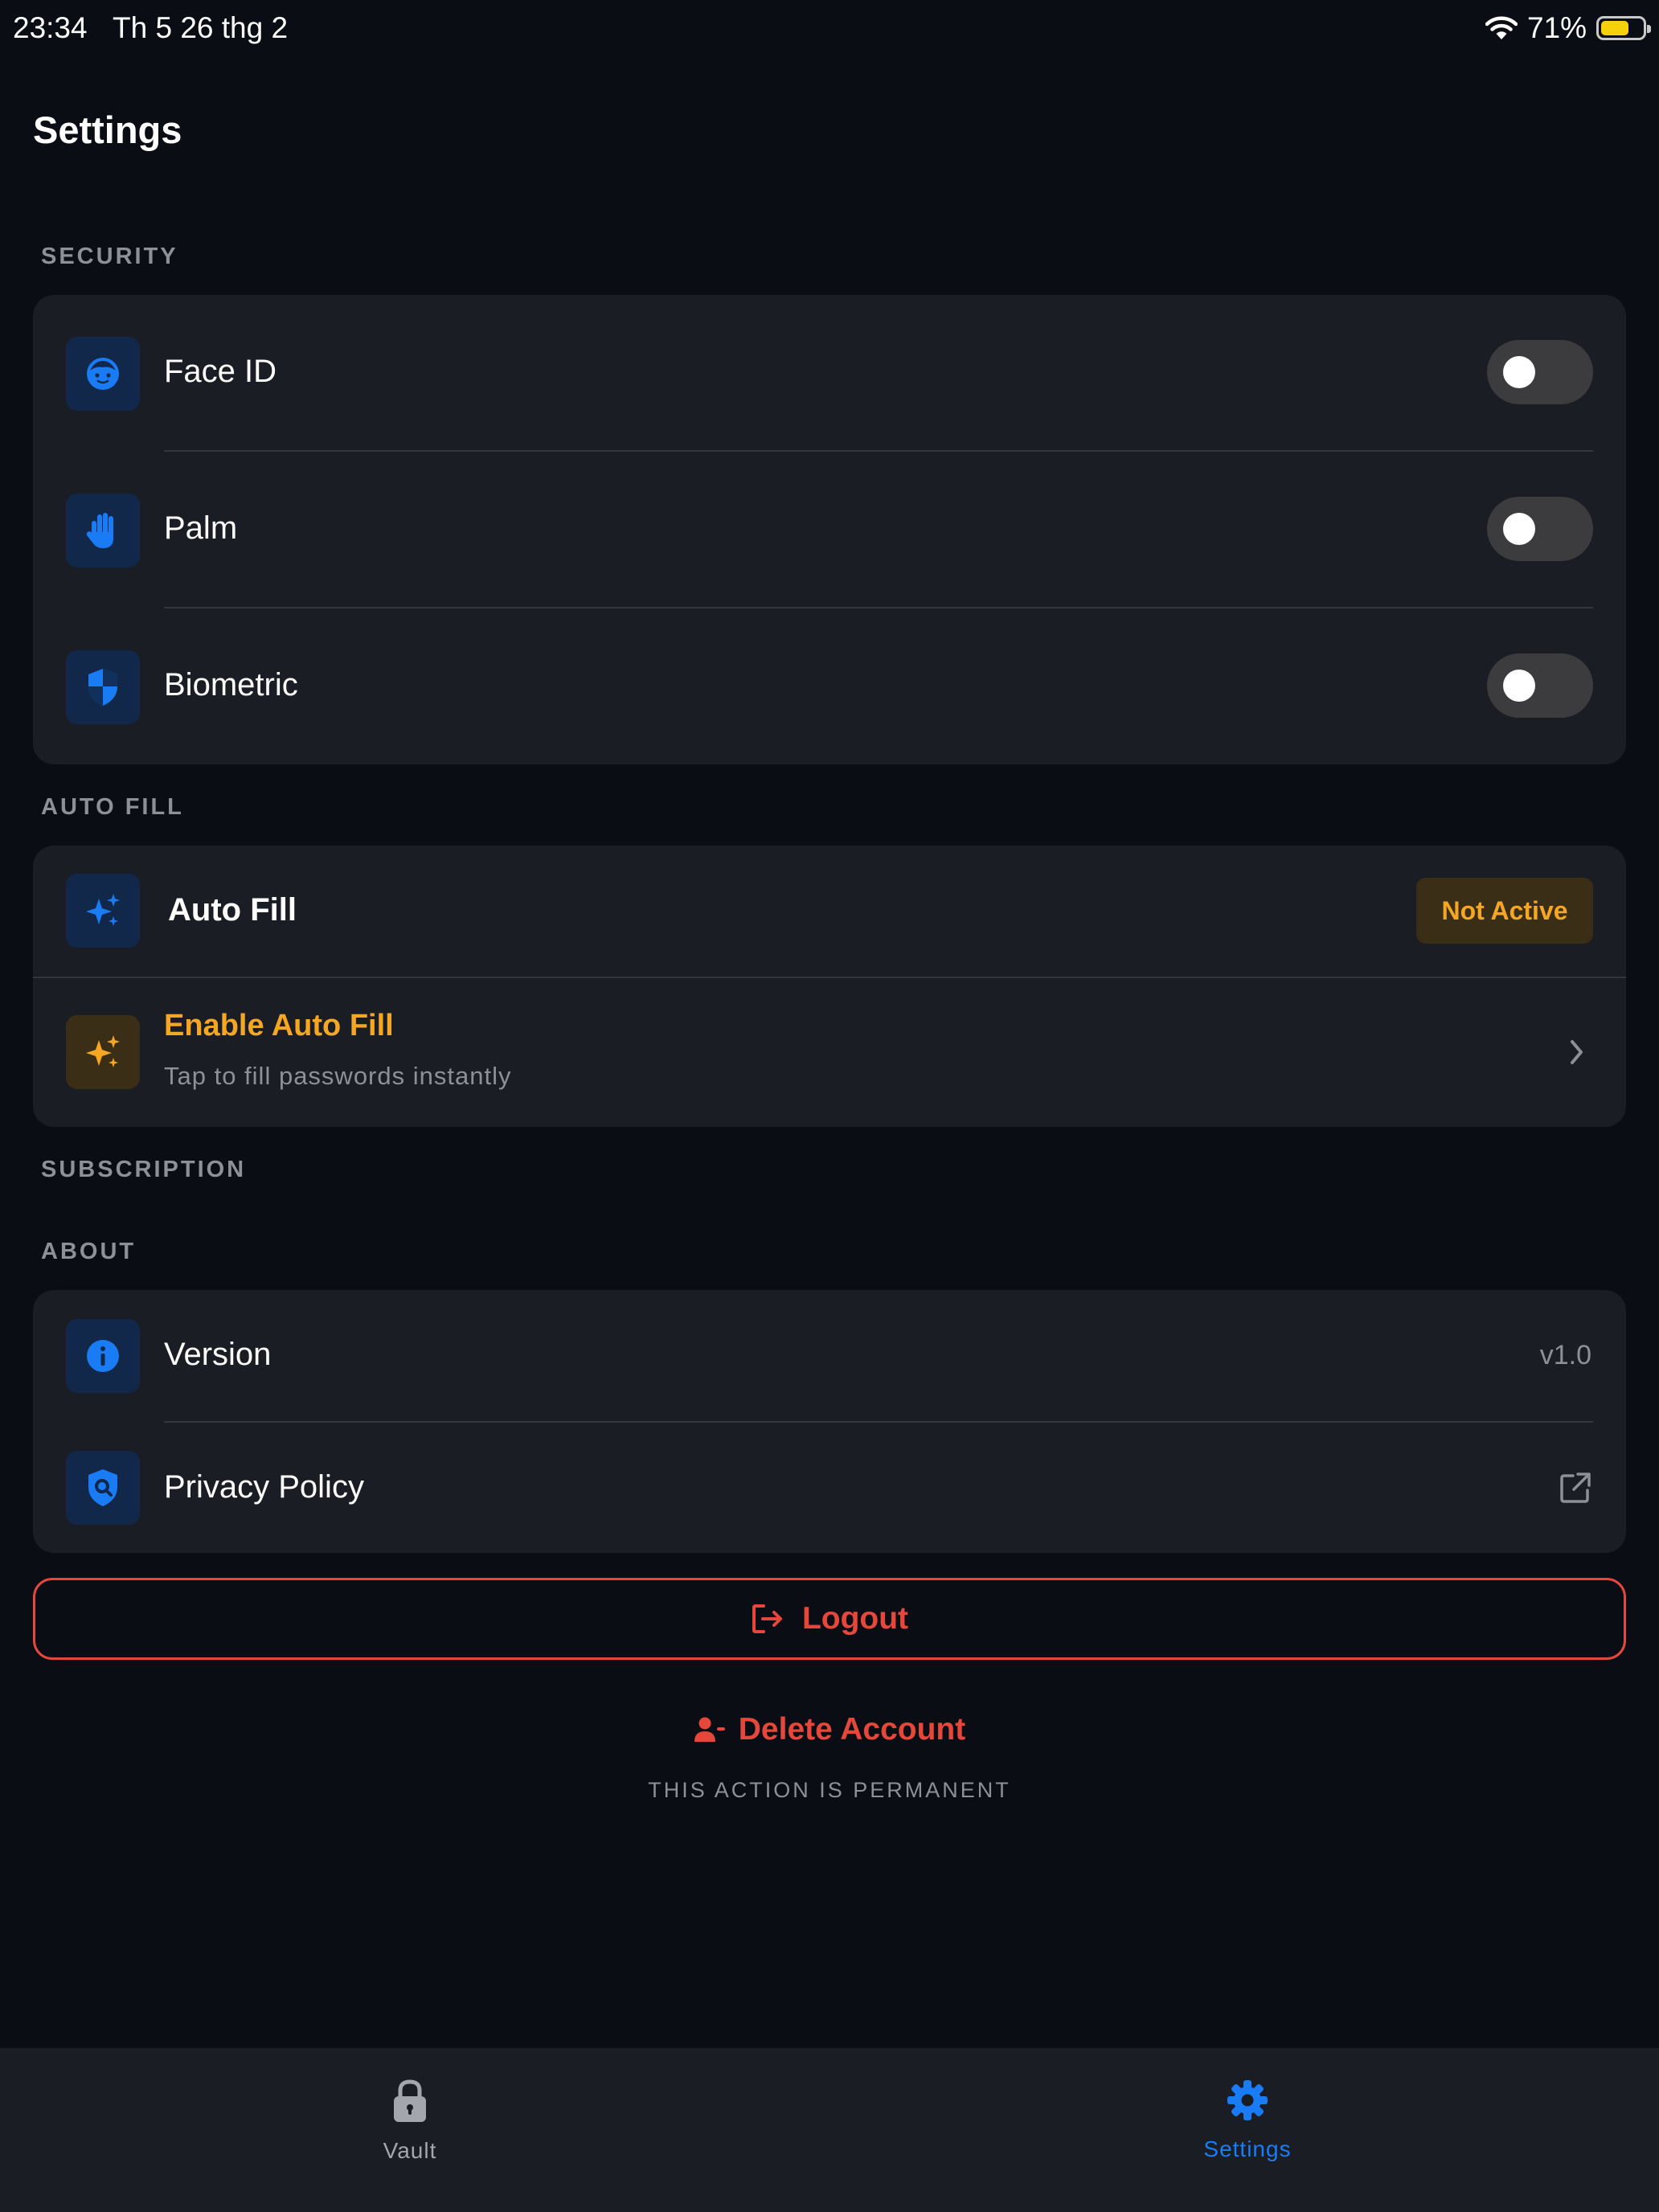 Image resolution: width=1659 pixels, height=2212 pixels. What do you see at coordinates (829, 1356) in the screenshot?
I see `version-row: Version v1.0` at bounding box center [829, 1356].